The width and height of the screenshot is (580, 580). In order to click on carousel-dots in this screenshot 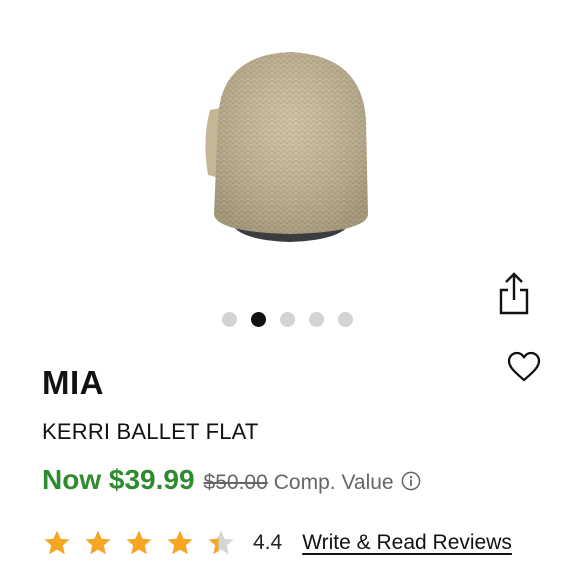, I will do `click(287, 319)`.